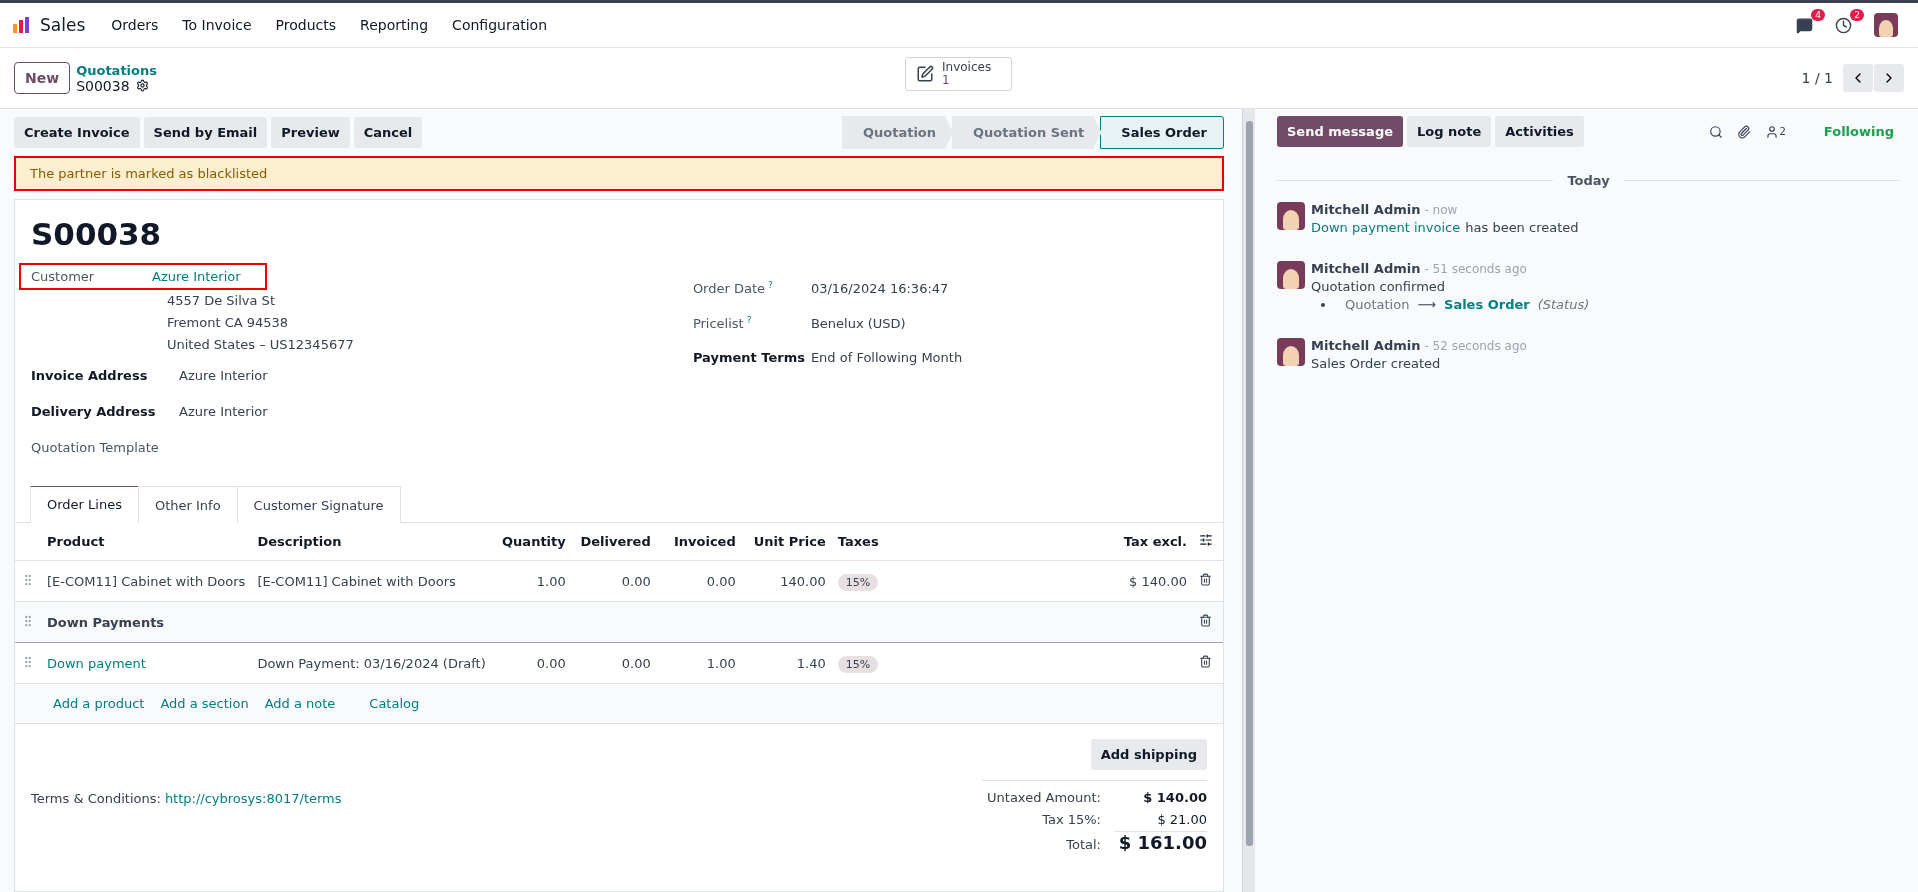 This screenshot has width=1918, height=892. I want to click on user-avatar, so click(1886, 25).